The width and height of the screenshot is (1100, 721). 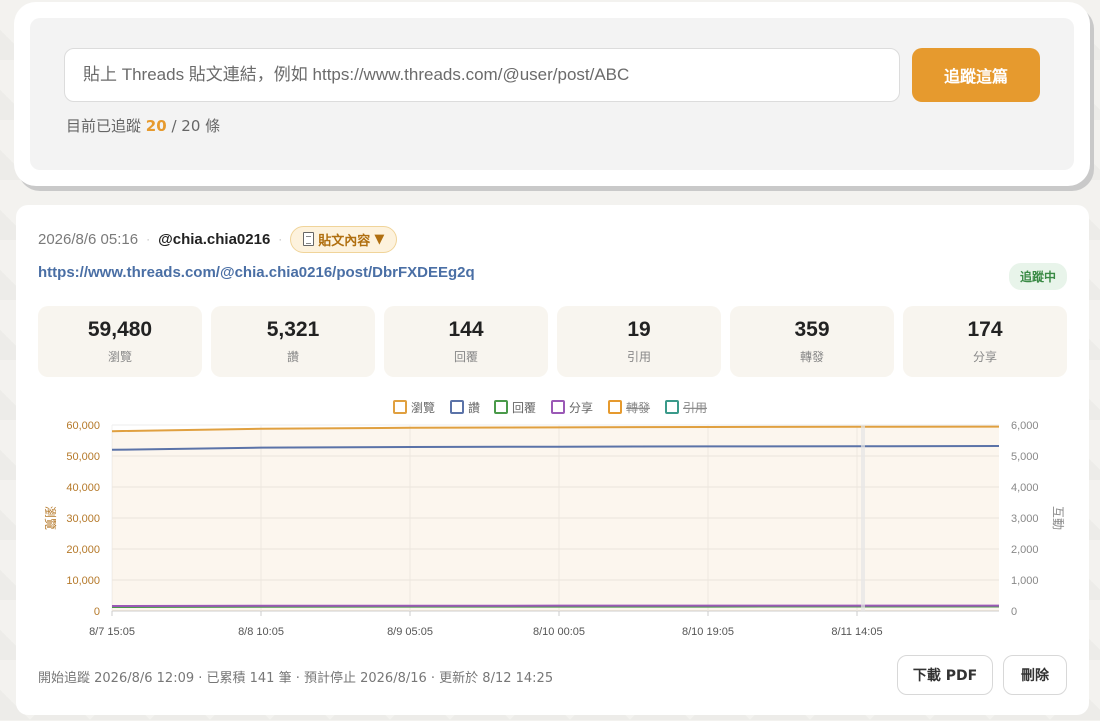 I want to click on stat-label: 讚, so click(x=292, y=357).